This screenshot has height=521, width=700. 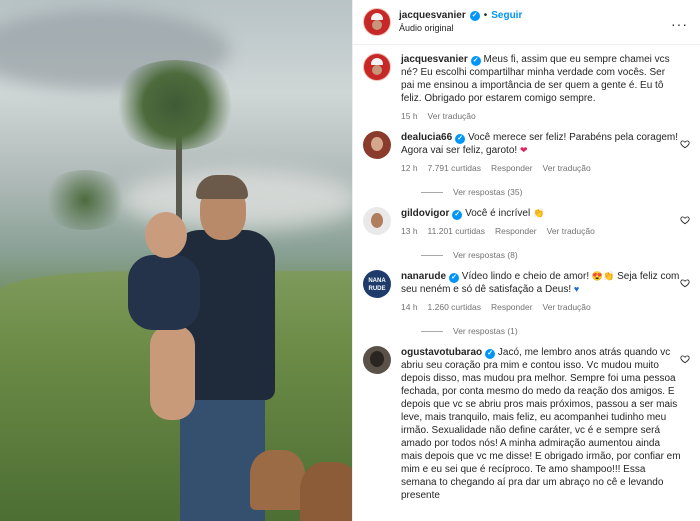 What do you see at coordinates (409, 168) in the screenshot?
I see `comment-time: 12 h` at bounding box center [409, 168].